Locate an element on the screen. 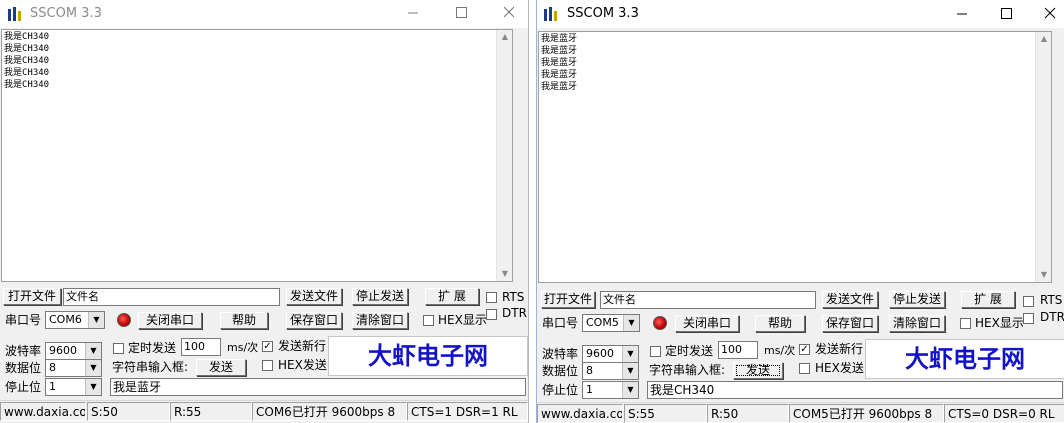 The width and height of the screenshot is (1064, 423). port-select: COM5 ▼ is located at coordinates (611, 323).